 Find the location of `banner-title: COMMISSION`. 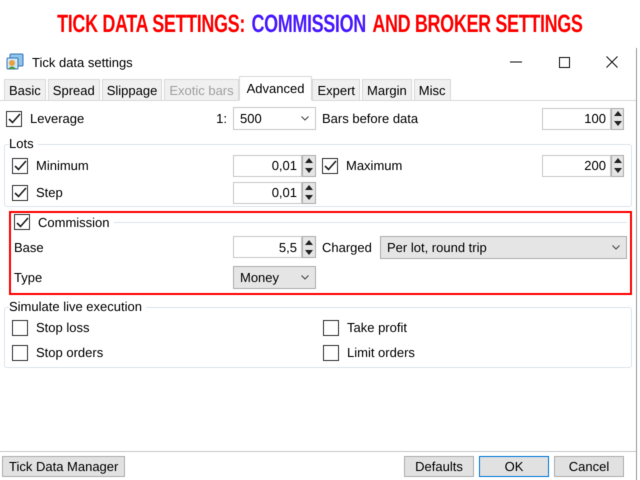

banner-title: COMMISSION is located at coordinates (309, 24).